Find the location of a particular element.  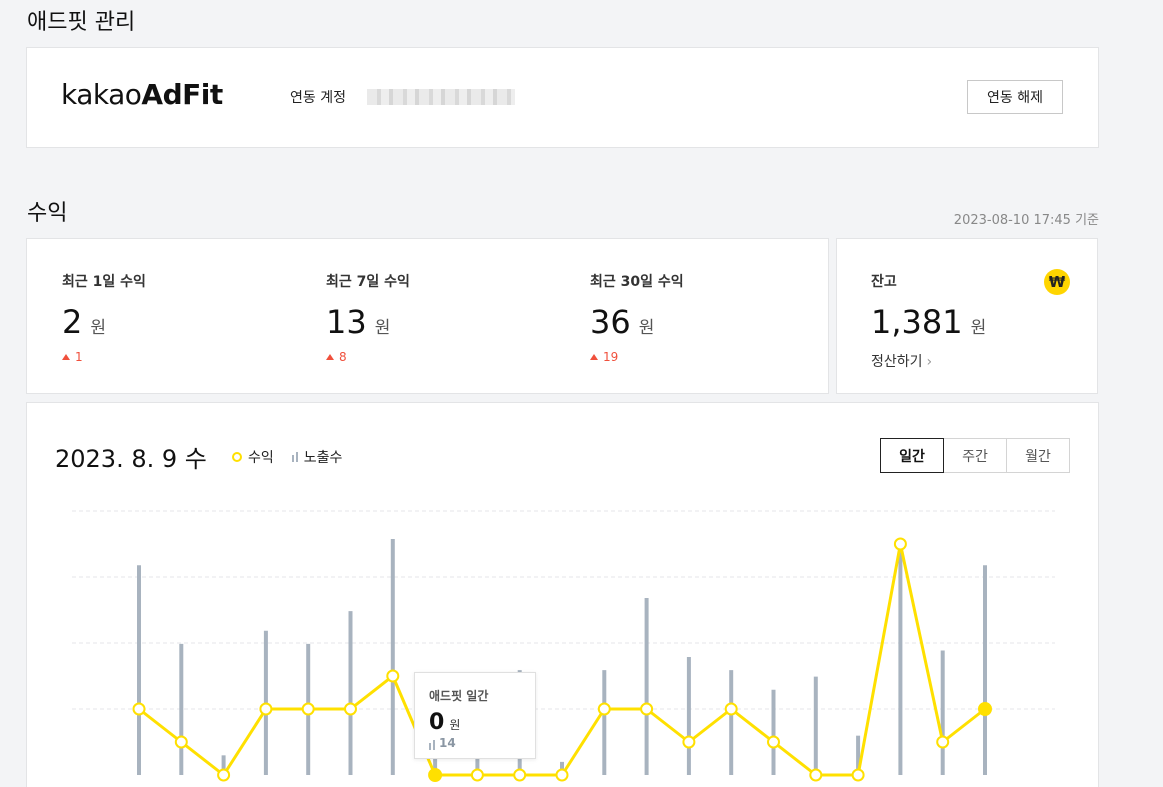

stat-value: 2 is located at coordinates (72, 322).